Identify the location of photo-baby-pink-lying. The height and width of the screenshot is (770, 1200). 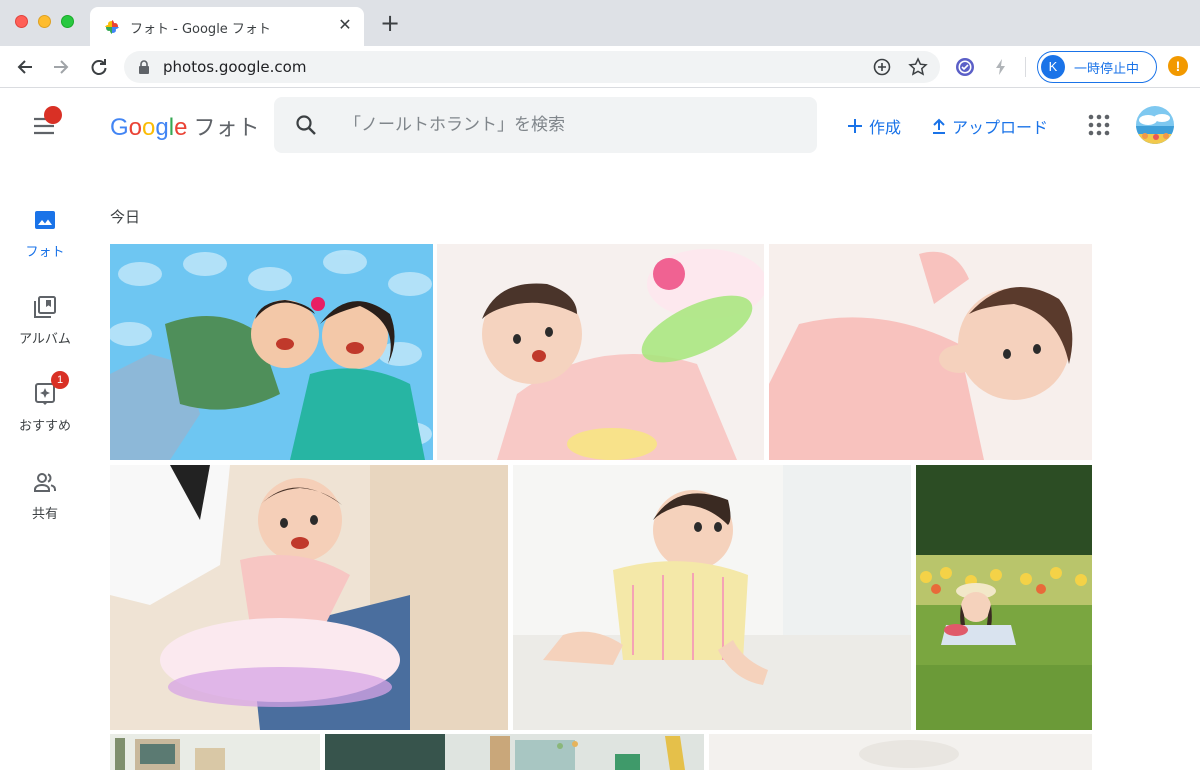
(930, 352).